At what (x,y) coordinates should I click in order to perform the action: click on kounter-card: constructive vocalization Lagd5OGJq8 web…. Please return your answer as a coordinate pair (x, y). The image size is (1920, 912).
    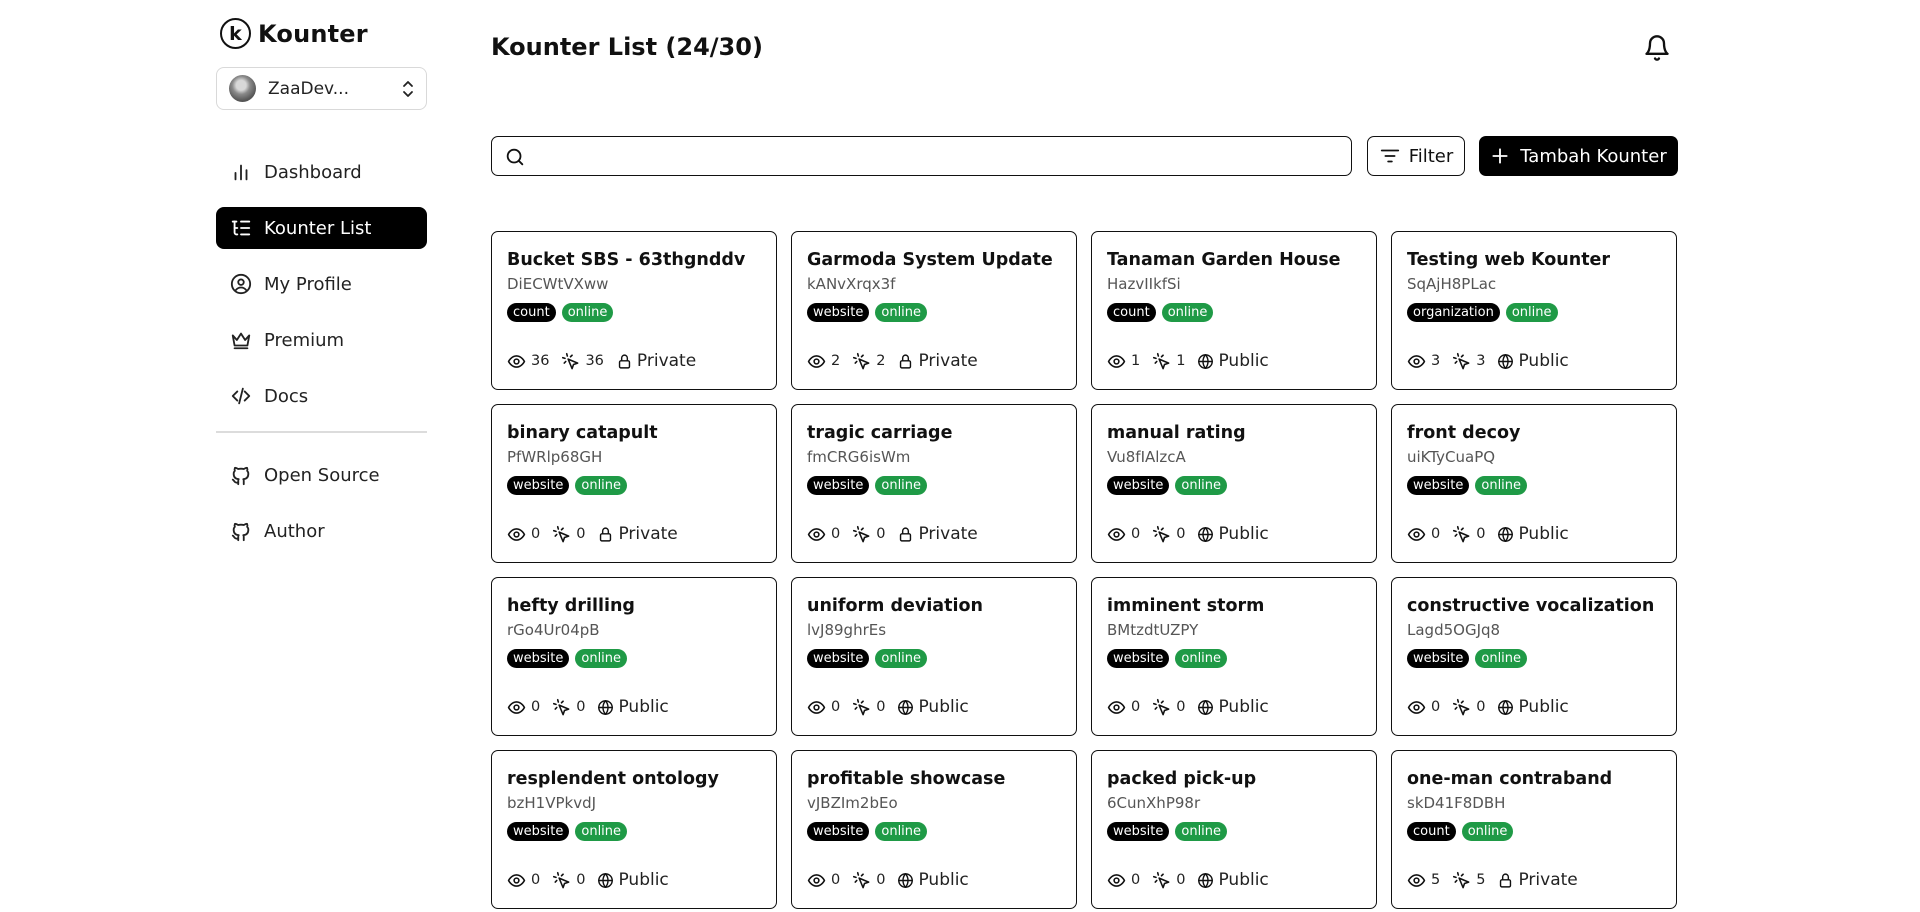
    Looking at the image, I should click on (1534, 656).